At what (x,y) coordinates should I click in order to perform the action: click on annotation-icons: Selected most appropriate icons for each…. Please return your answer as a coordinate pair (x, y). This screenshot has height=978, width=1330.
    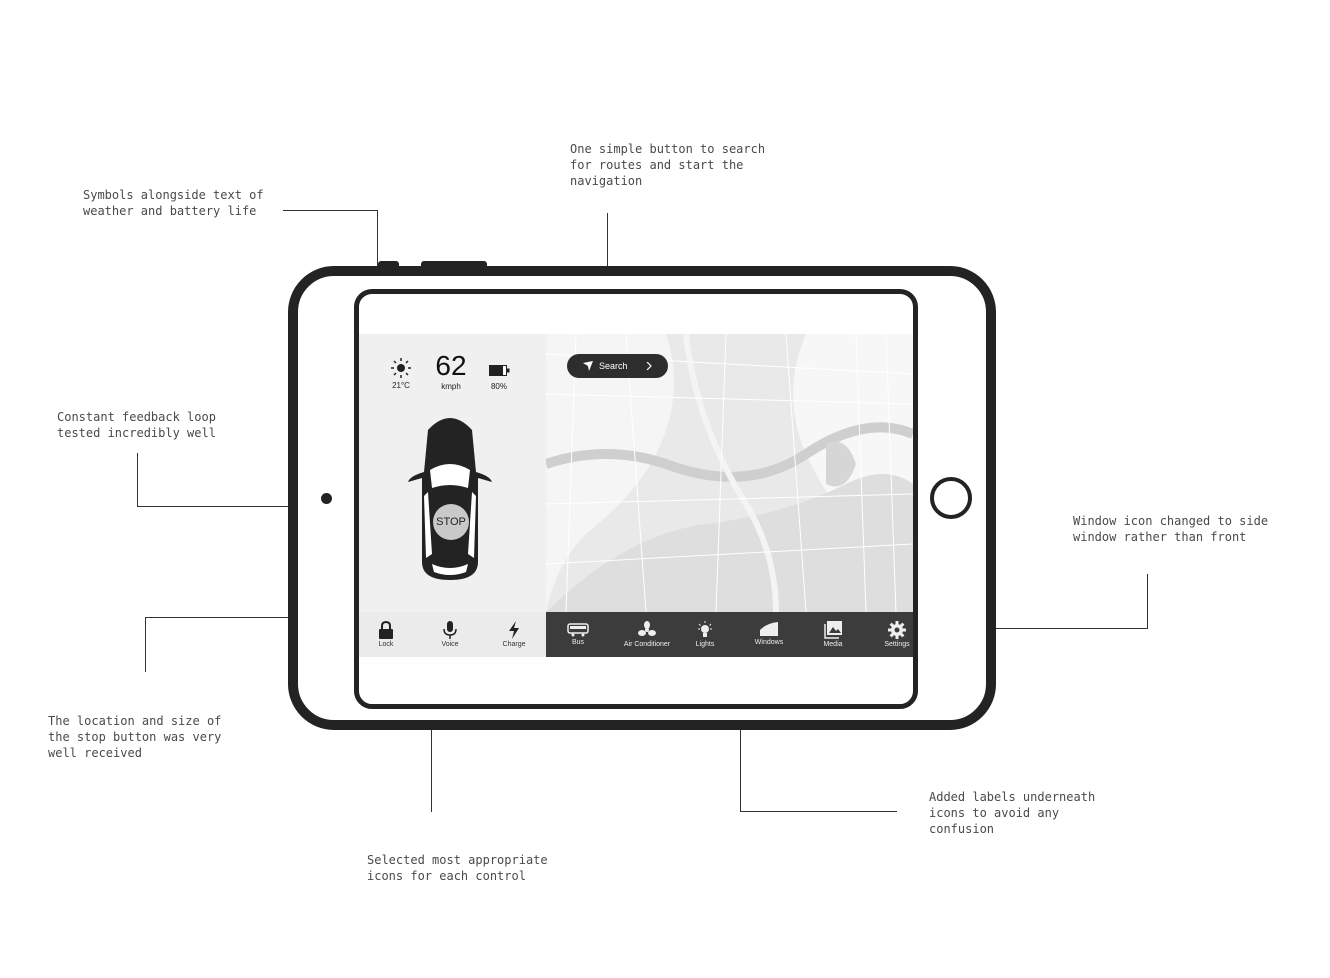
    Looking at the image, I should click on (457, 868).